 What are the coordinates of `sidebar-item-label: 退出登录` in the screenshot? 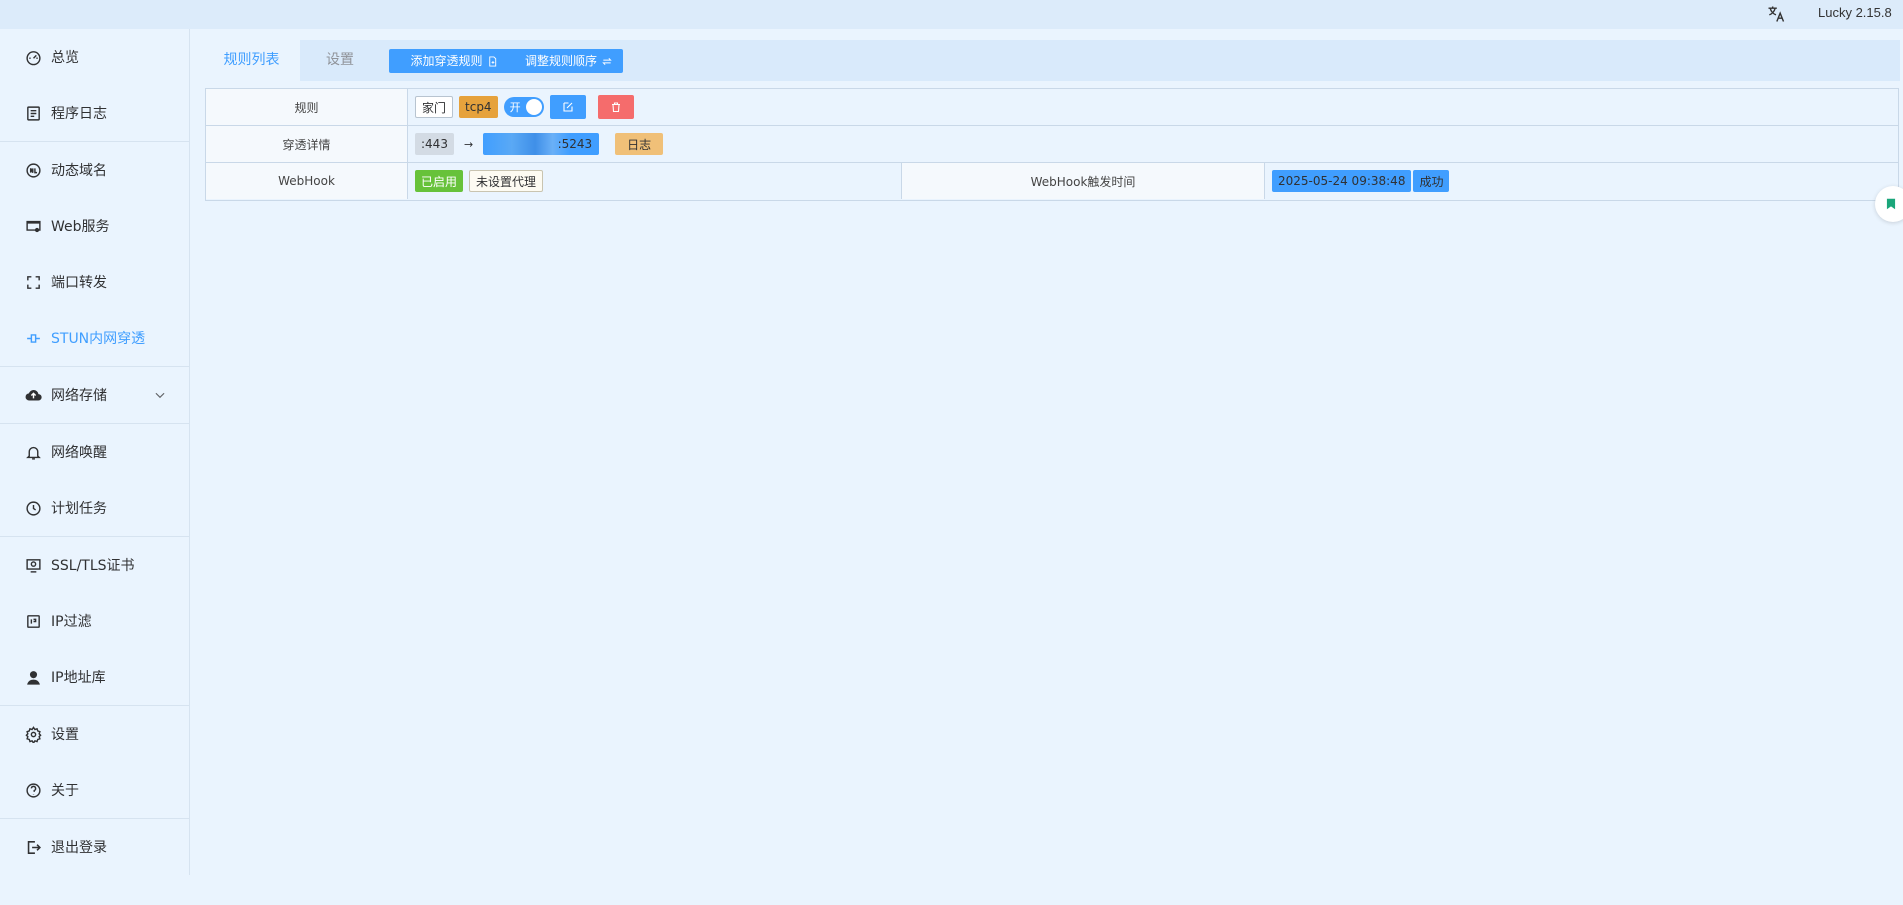 It's located at (79, 848).